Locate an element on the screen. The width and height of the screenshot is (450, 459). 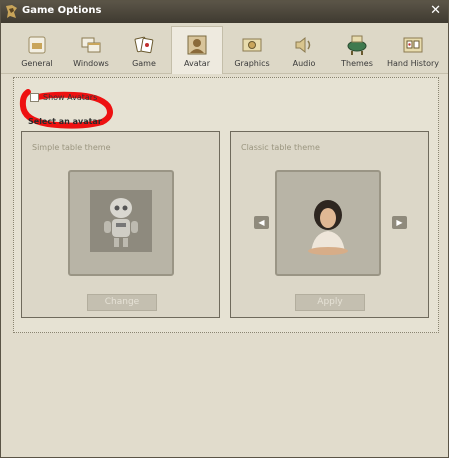
hand-history-icon is located at coordinates (413, 45).